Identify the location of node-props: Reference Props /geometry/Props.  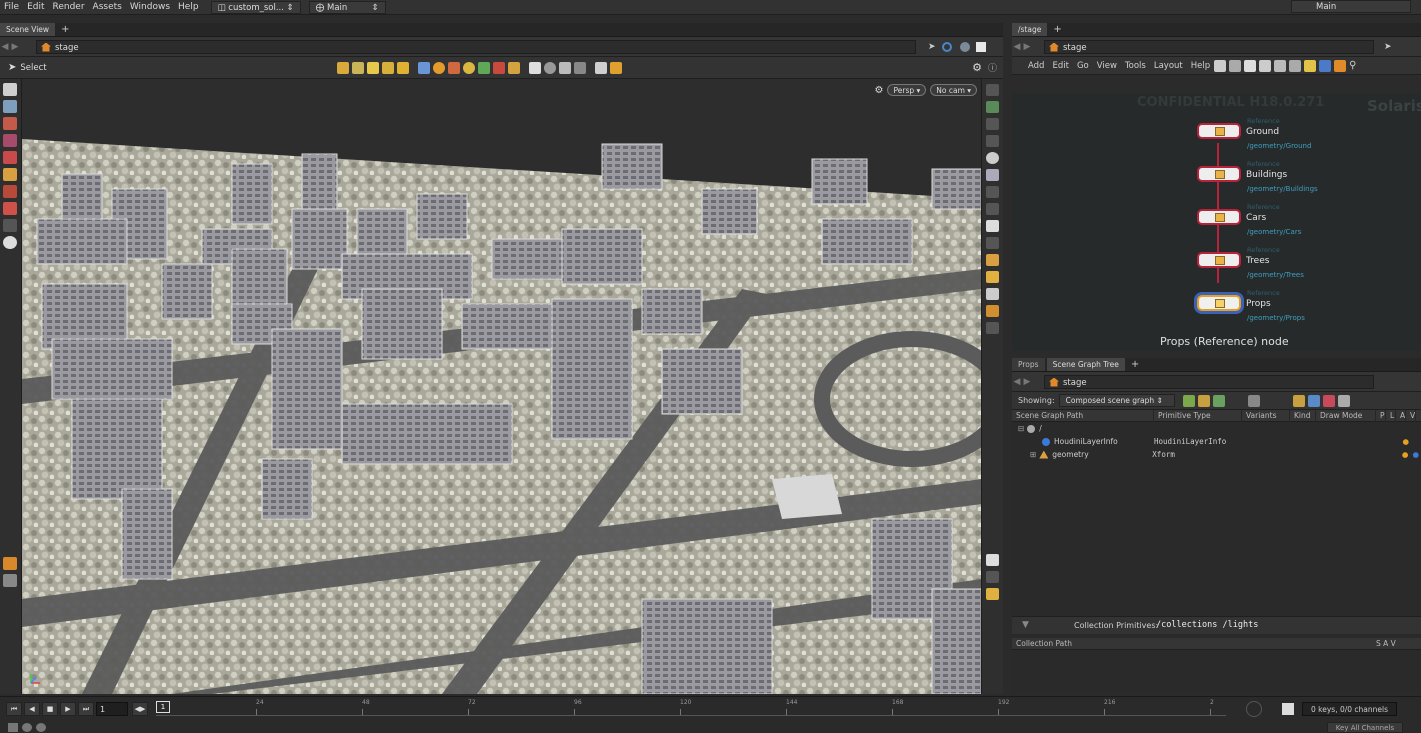
(1251, 305).